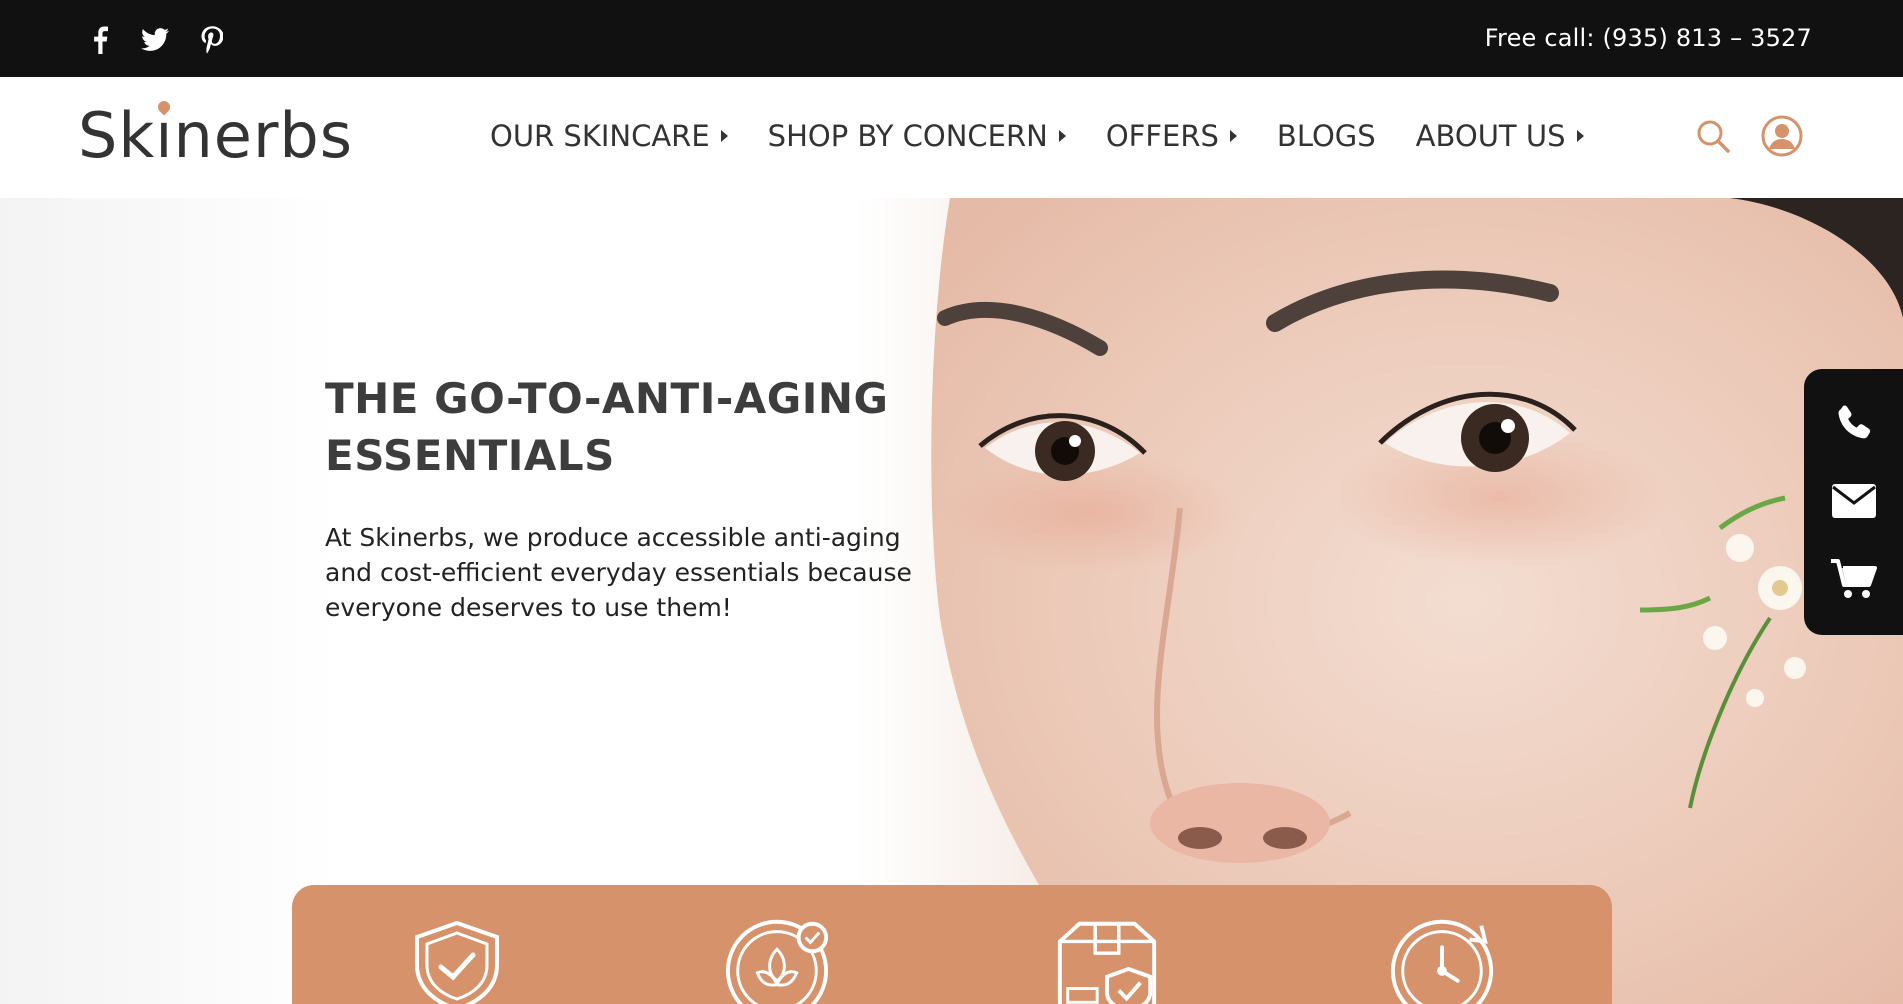  What do you see at coordinates (1162, 136) in the screenshot?
I see `nav-label: OFFERS` at bounding box center [1162, 136].